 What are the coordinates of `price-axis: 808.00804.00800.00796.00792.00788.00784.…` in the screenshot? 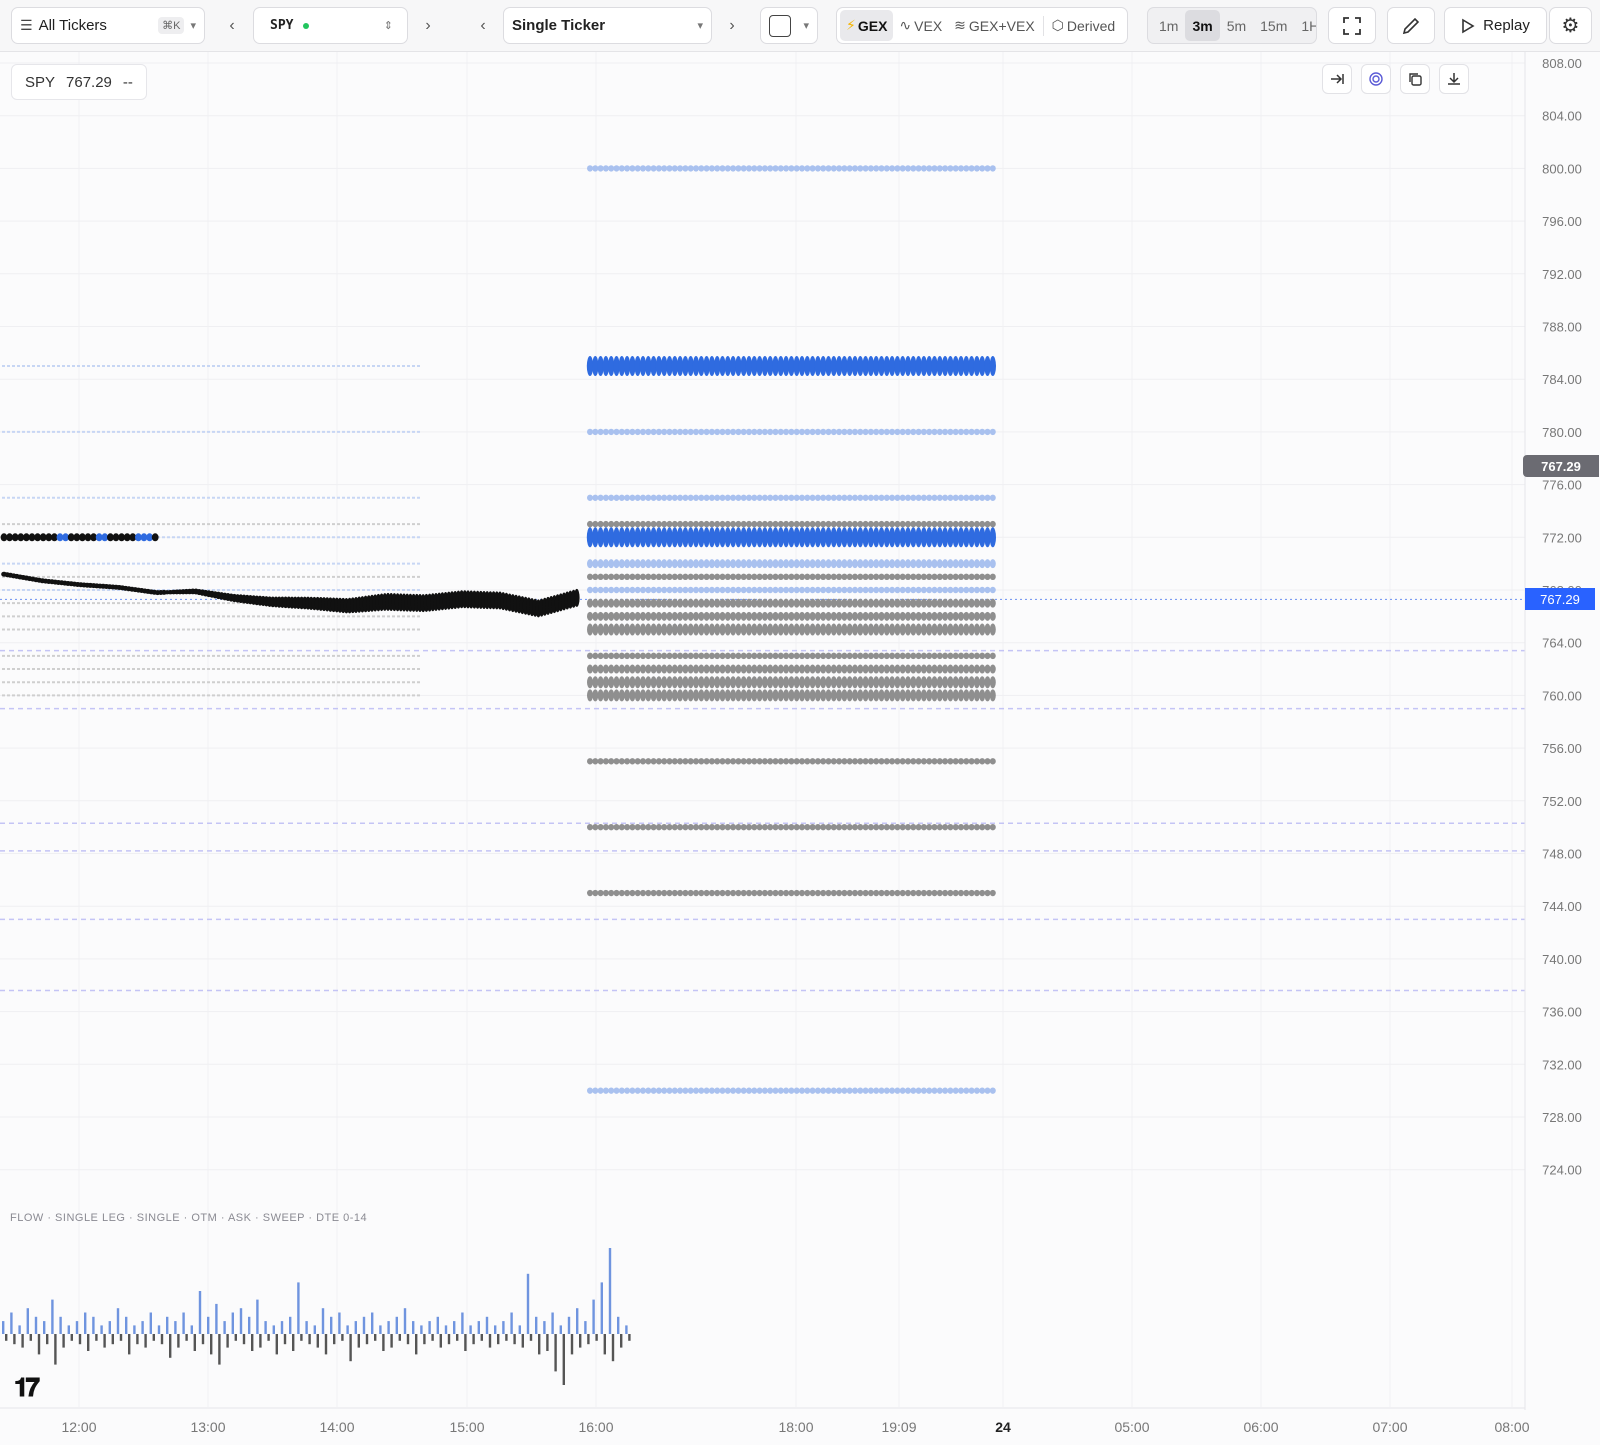 It's located at (1553, 731).